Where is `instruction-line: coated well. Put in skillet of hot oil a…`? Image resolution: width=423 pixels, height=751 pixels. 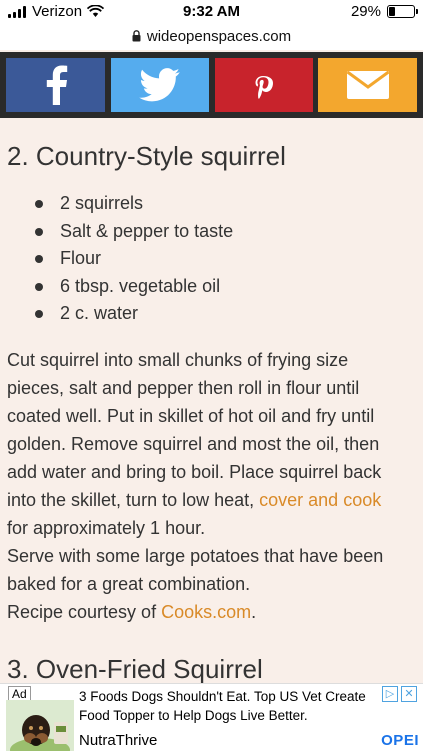
instruction-line: coated well. Put in skillet of hot oil a… is located at coordinates (191, 416).